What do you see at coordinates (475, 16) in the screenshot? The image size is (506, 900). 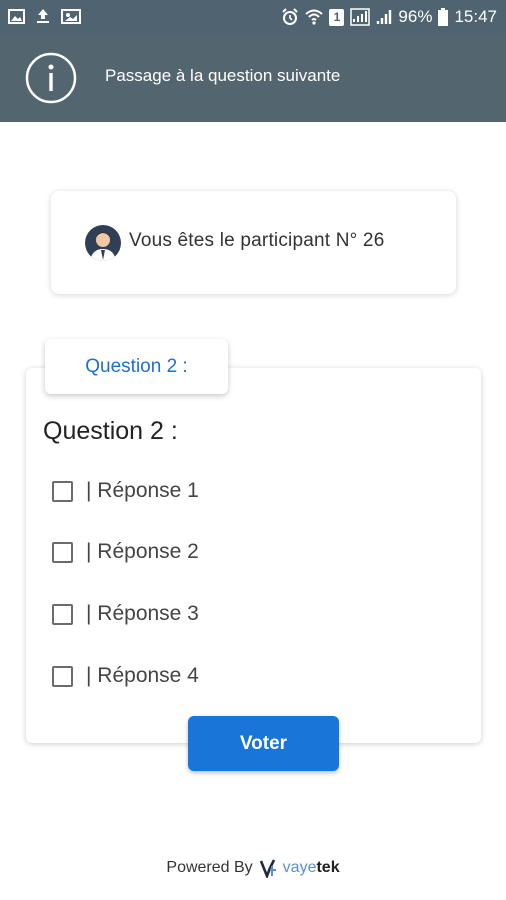 I see `clock: 15:47` at bounding box center [475, 16].